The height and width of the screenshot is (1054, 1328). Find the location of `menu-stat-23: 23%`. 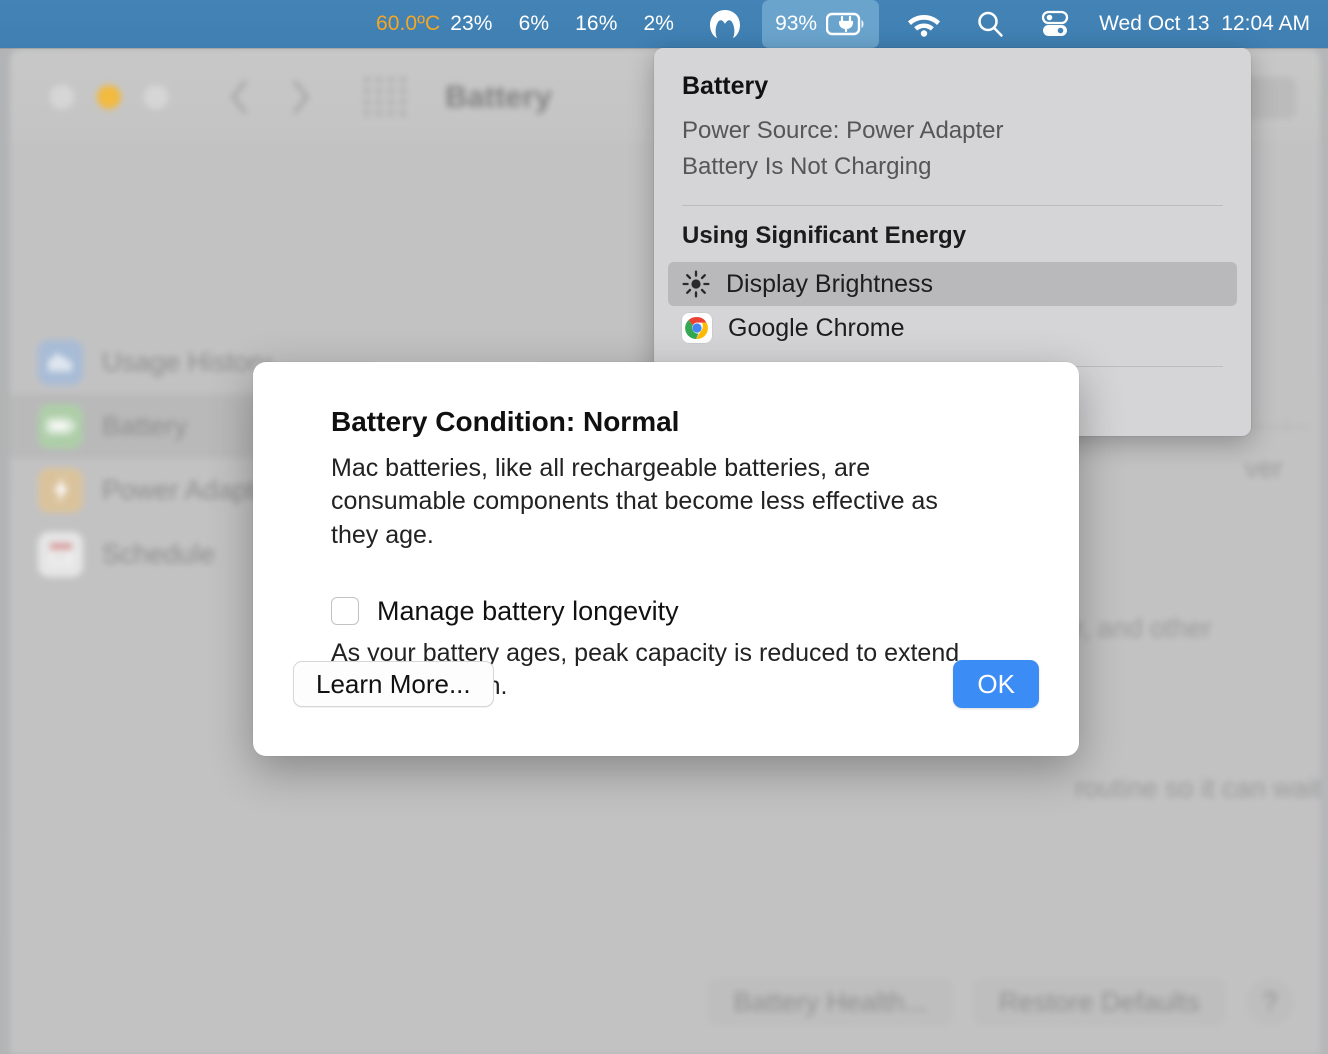

menu-stat-23: 23% is located at coordinates (471, 24).